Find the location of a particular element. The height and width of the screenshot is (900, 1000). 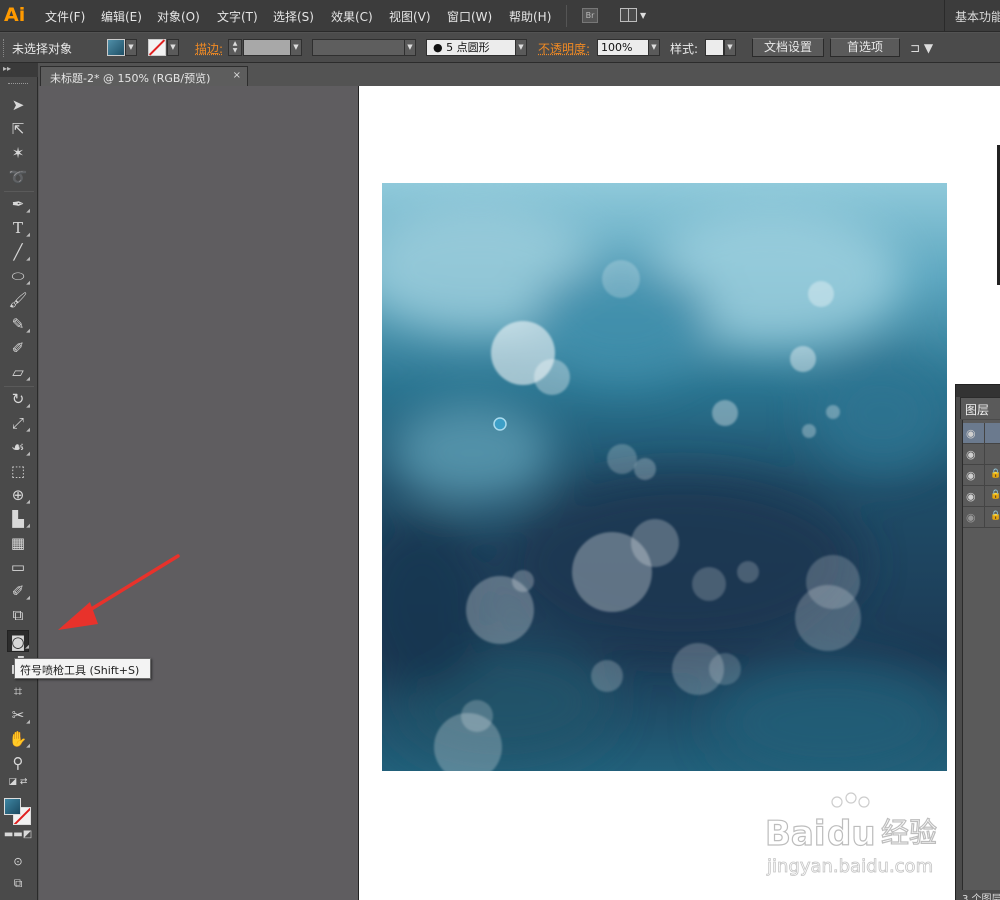

pencil-tool: ✎ ◢ is located at coordinates (18, 324).